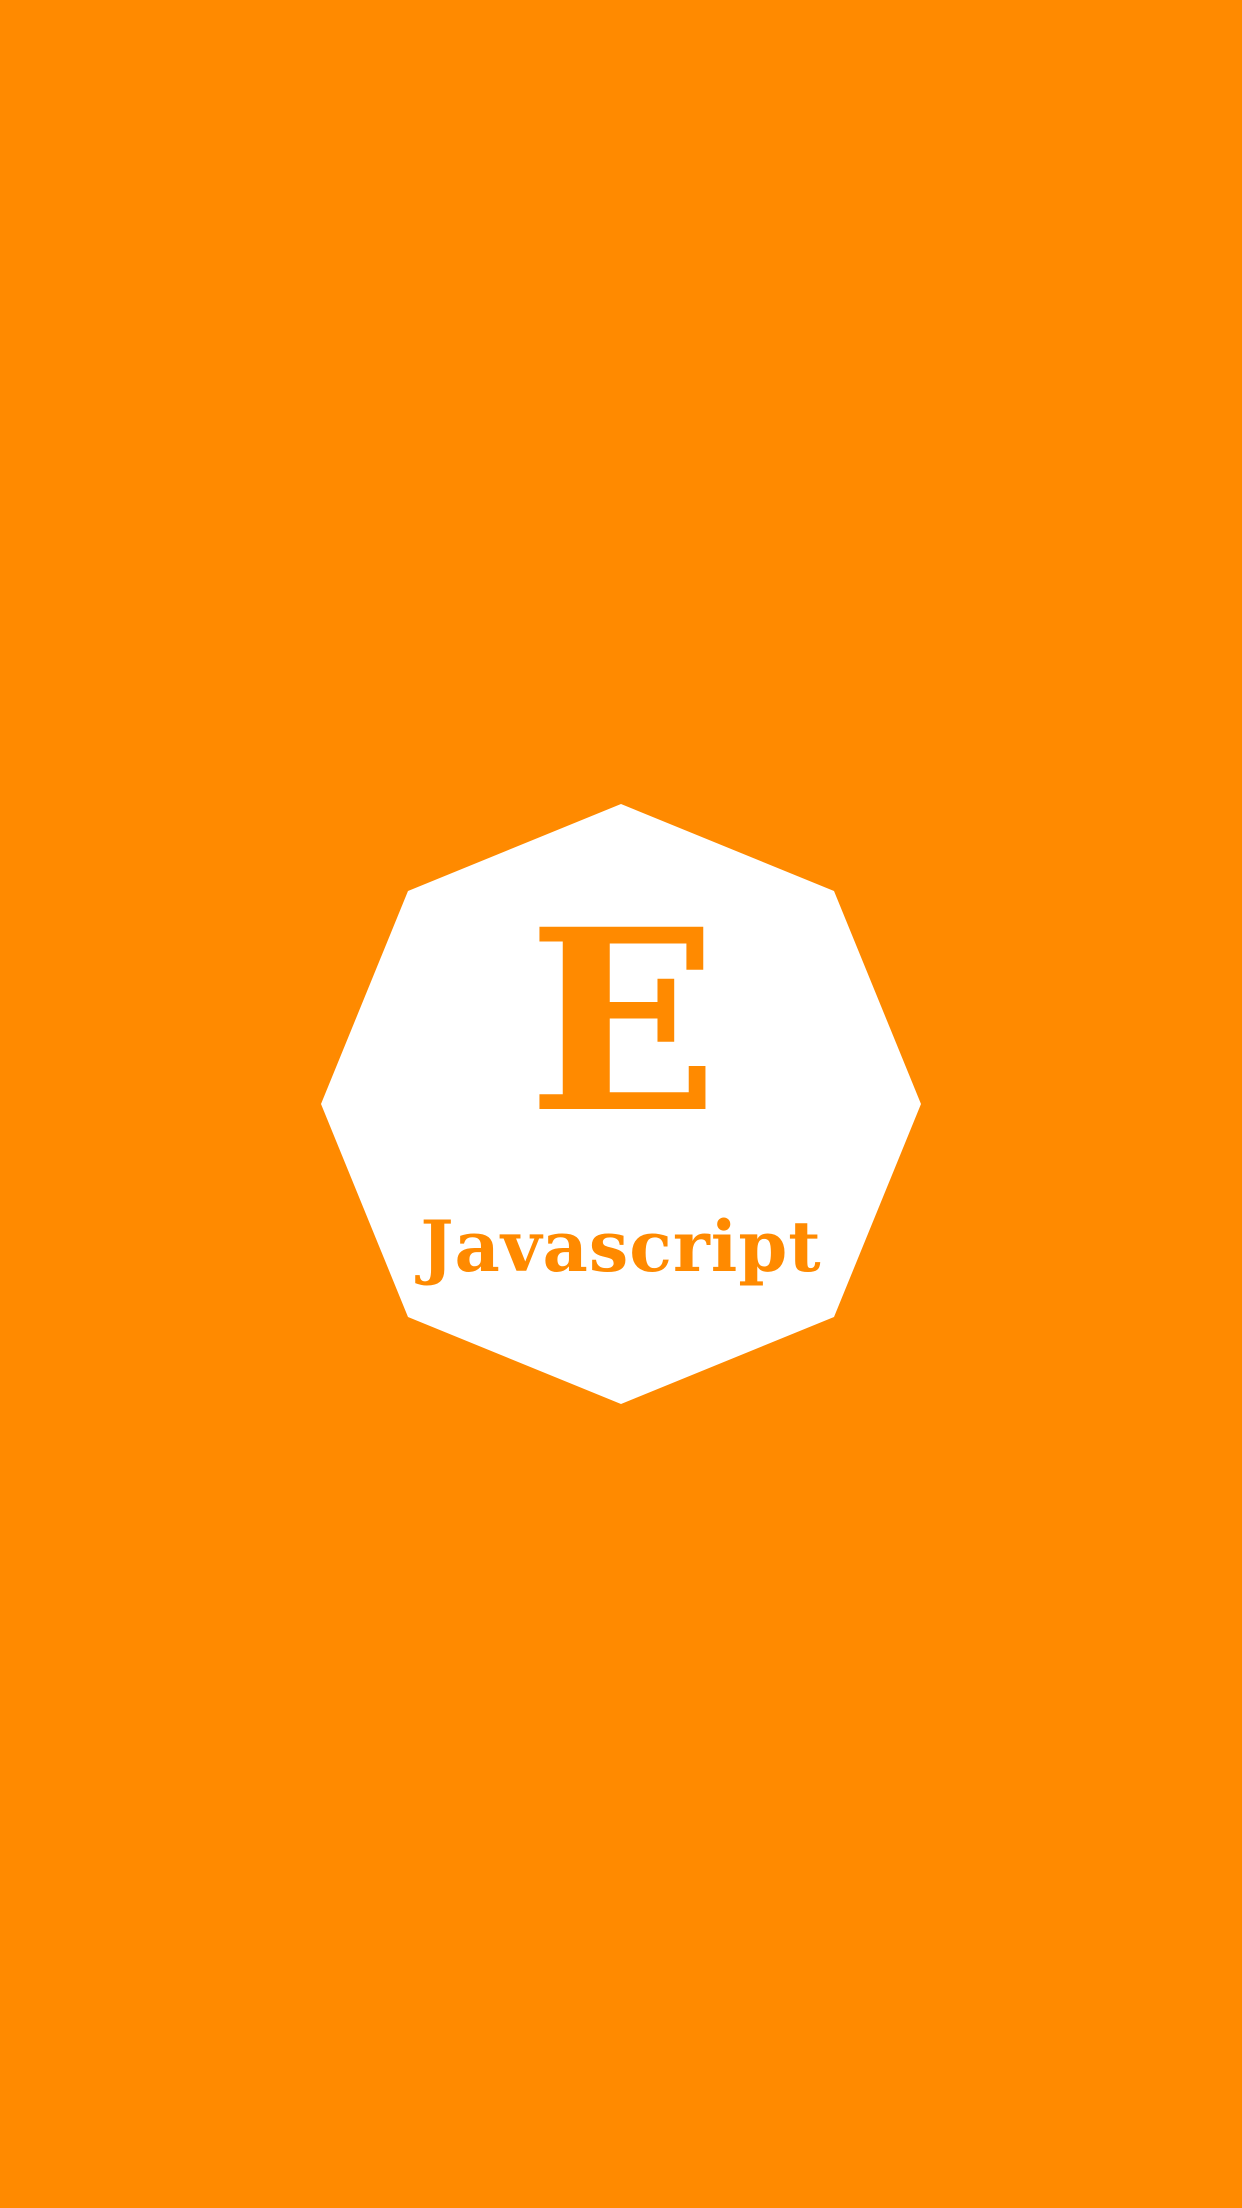 The image size is (1242, 2208). Describe the element at coordinates (623, 1021) in the screenshot. I see `logo-letter: E` at that location.